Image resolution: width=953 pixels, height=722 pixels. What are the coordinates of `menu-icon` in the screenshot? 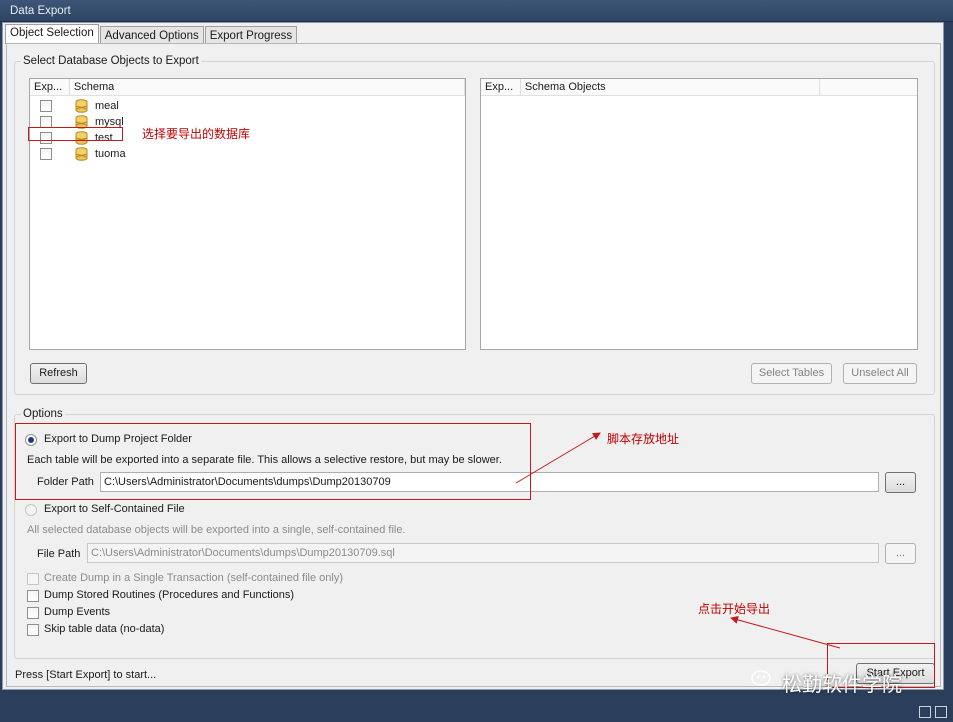 It's located at (925, 712).